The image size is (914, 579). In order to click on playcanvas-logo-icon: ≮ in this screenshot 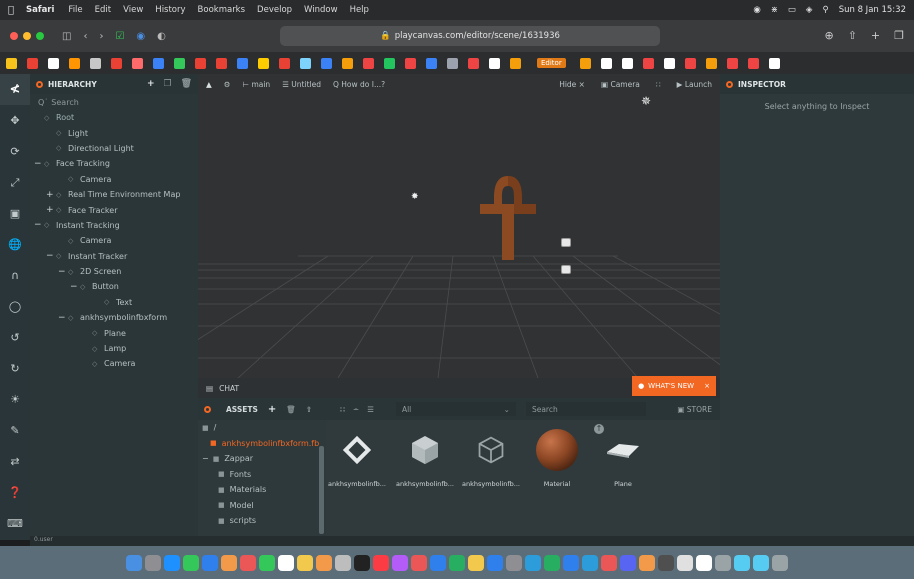, I will do `click(15, 89)`.